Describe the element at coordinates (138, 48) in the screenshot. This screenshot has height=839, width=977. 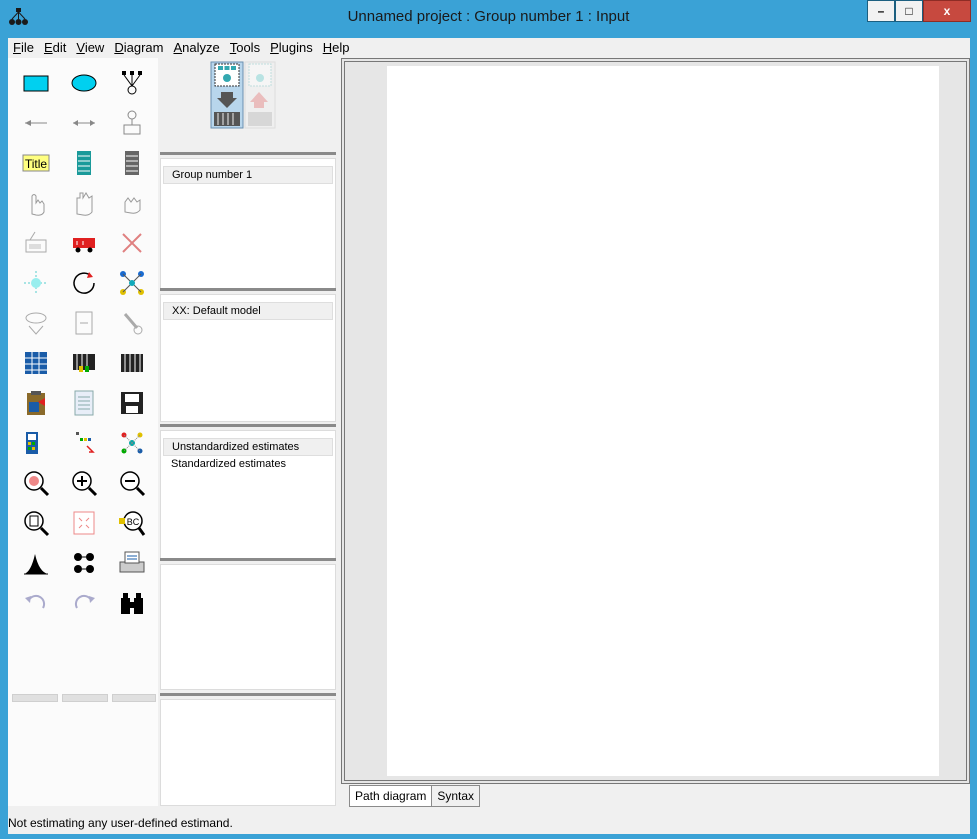
I see `menu-diagram: Diagram` at that location.